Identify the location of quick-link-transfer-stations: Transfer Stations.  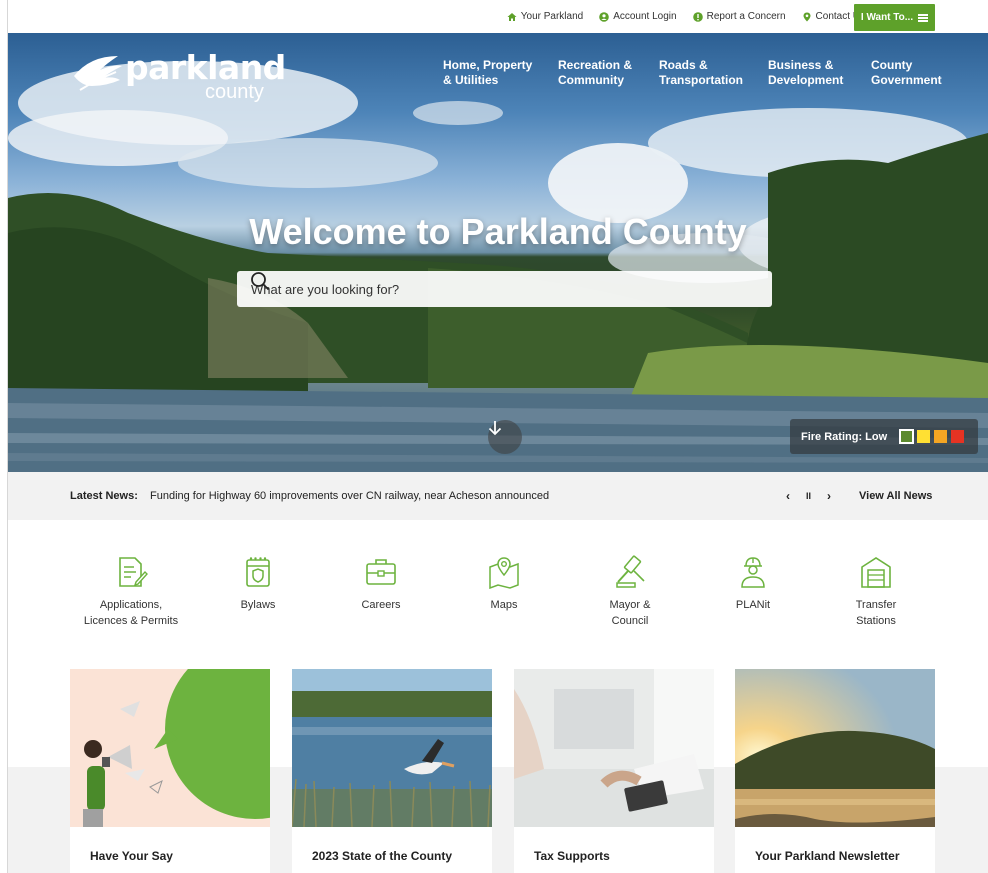
(876, 592).